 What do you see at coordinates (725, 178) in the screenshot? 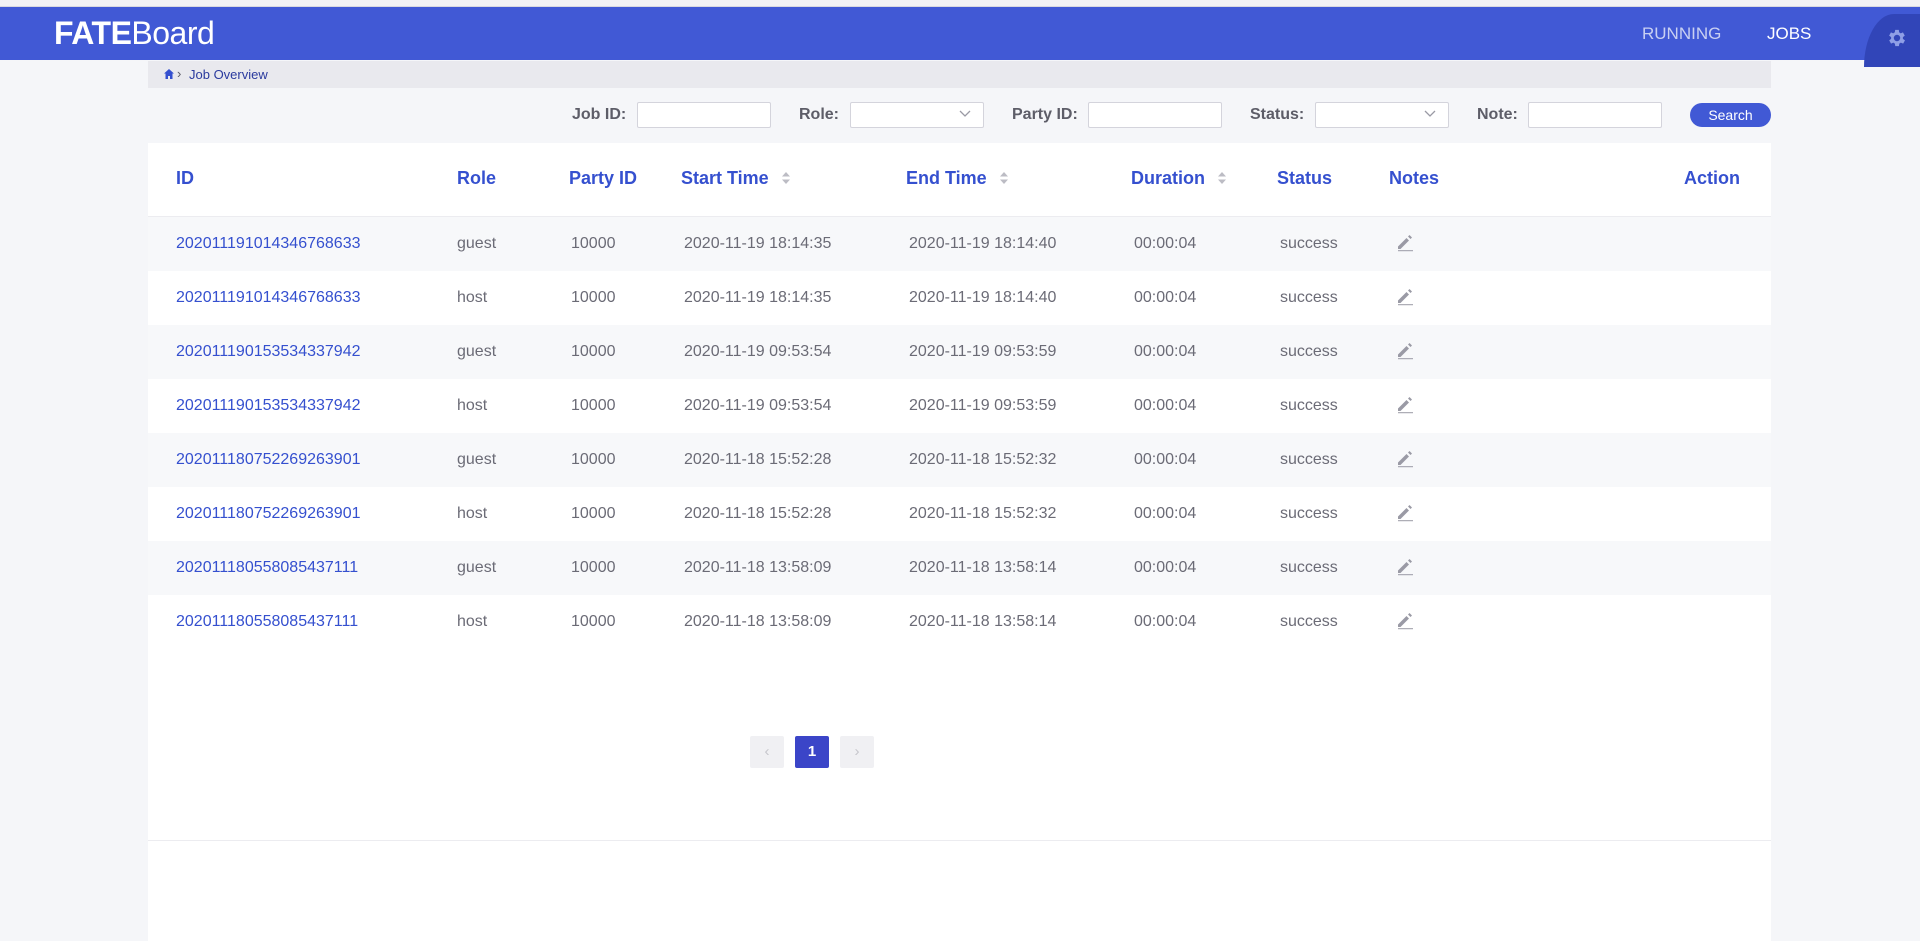
I see `column-header-start-time: Start Time` at bounding box center [725, 178].